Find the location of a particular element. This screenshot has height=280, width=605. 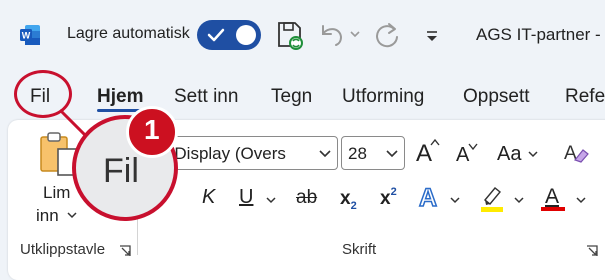

save-icon is located at coordinates (290, 35).